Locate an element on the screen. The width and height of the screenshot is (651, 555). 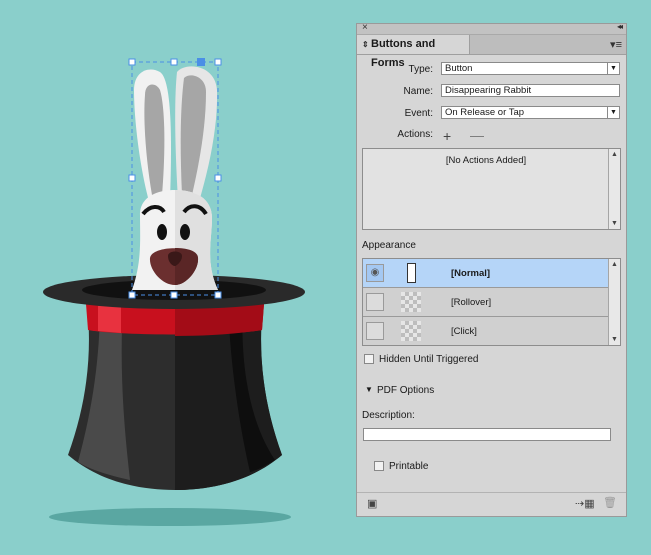
event-value: On Release or Tap is located at coordinates (485, 112).